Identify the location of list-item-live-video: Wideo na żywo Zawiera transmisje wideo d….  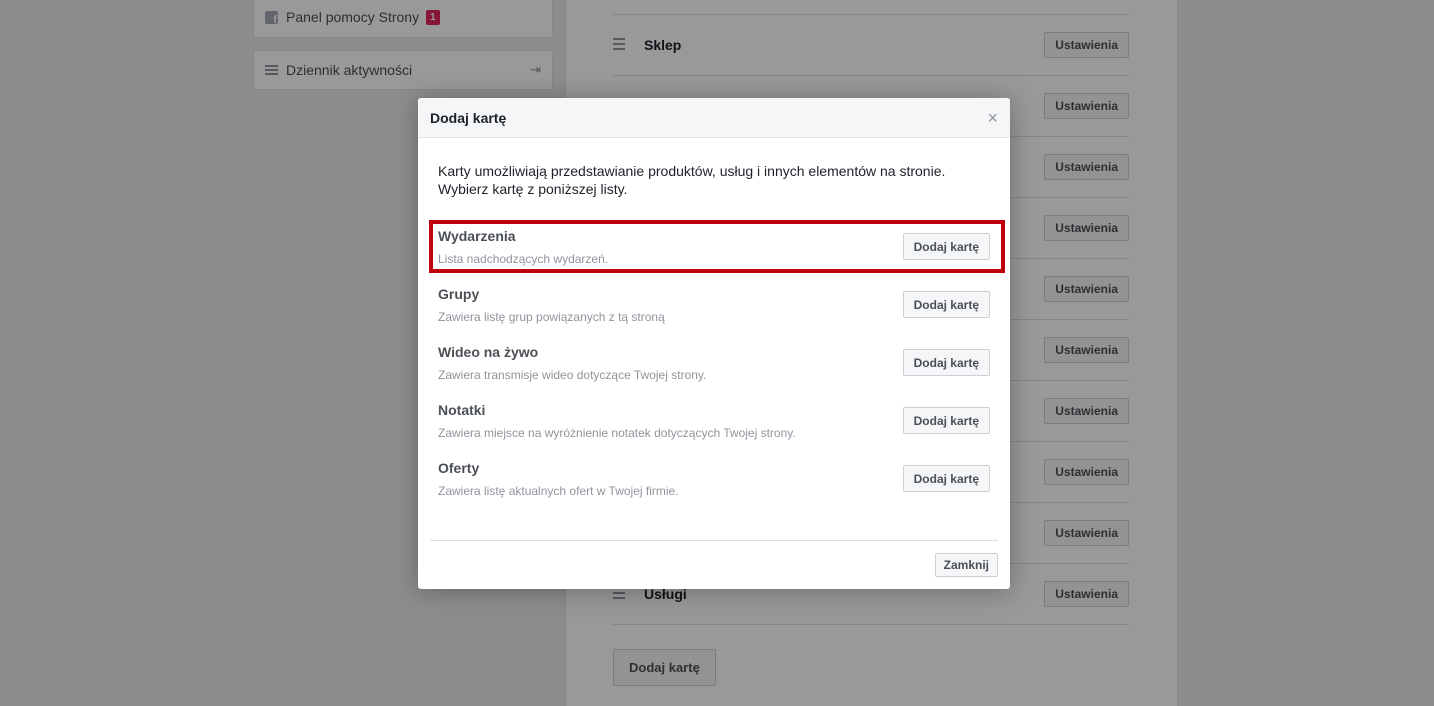
(714, 370).